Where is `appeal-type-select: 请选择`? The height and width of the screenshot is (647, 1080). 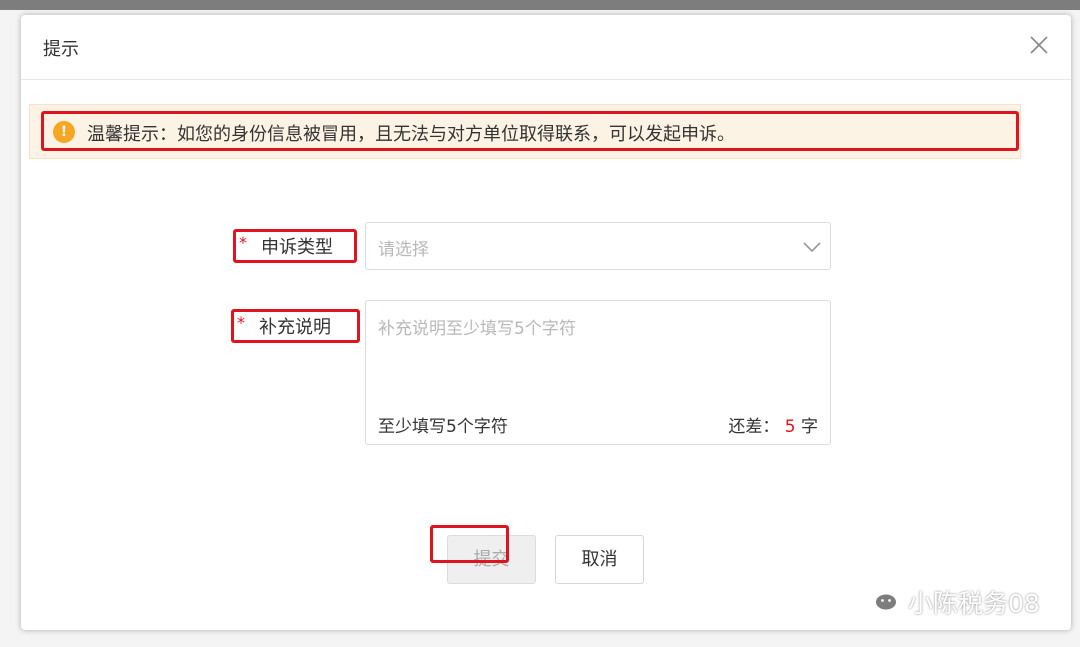
appeal-type-select: 请选择 is located at coordinates (598, 246).